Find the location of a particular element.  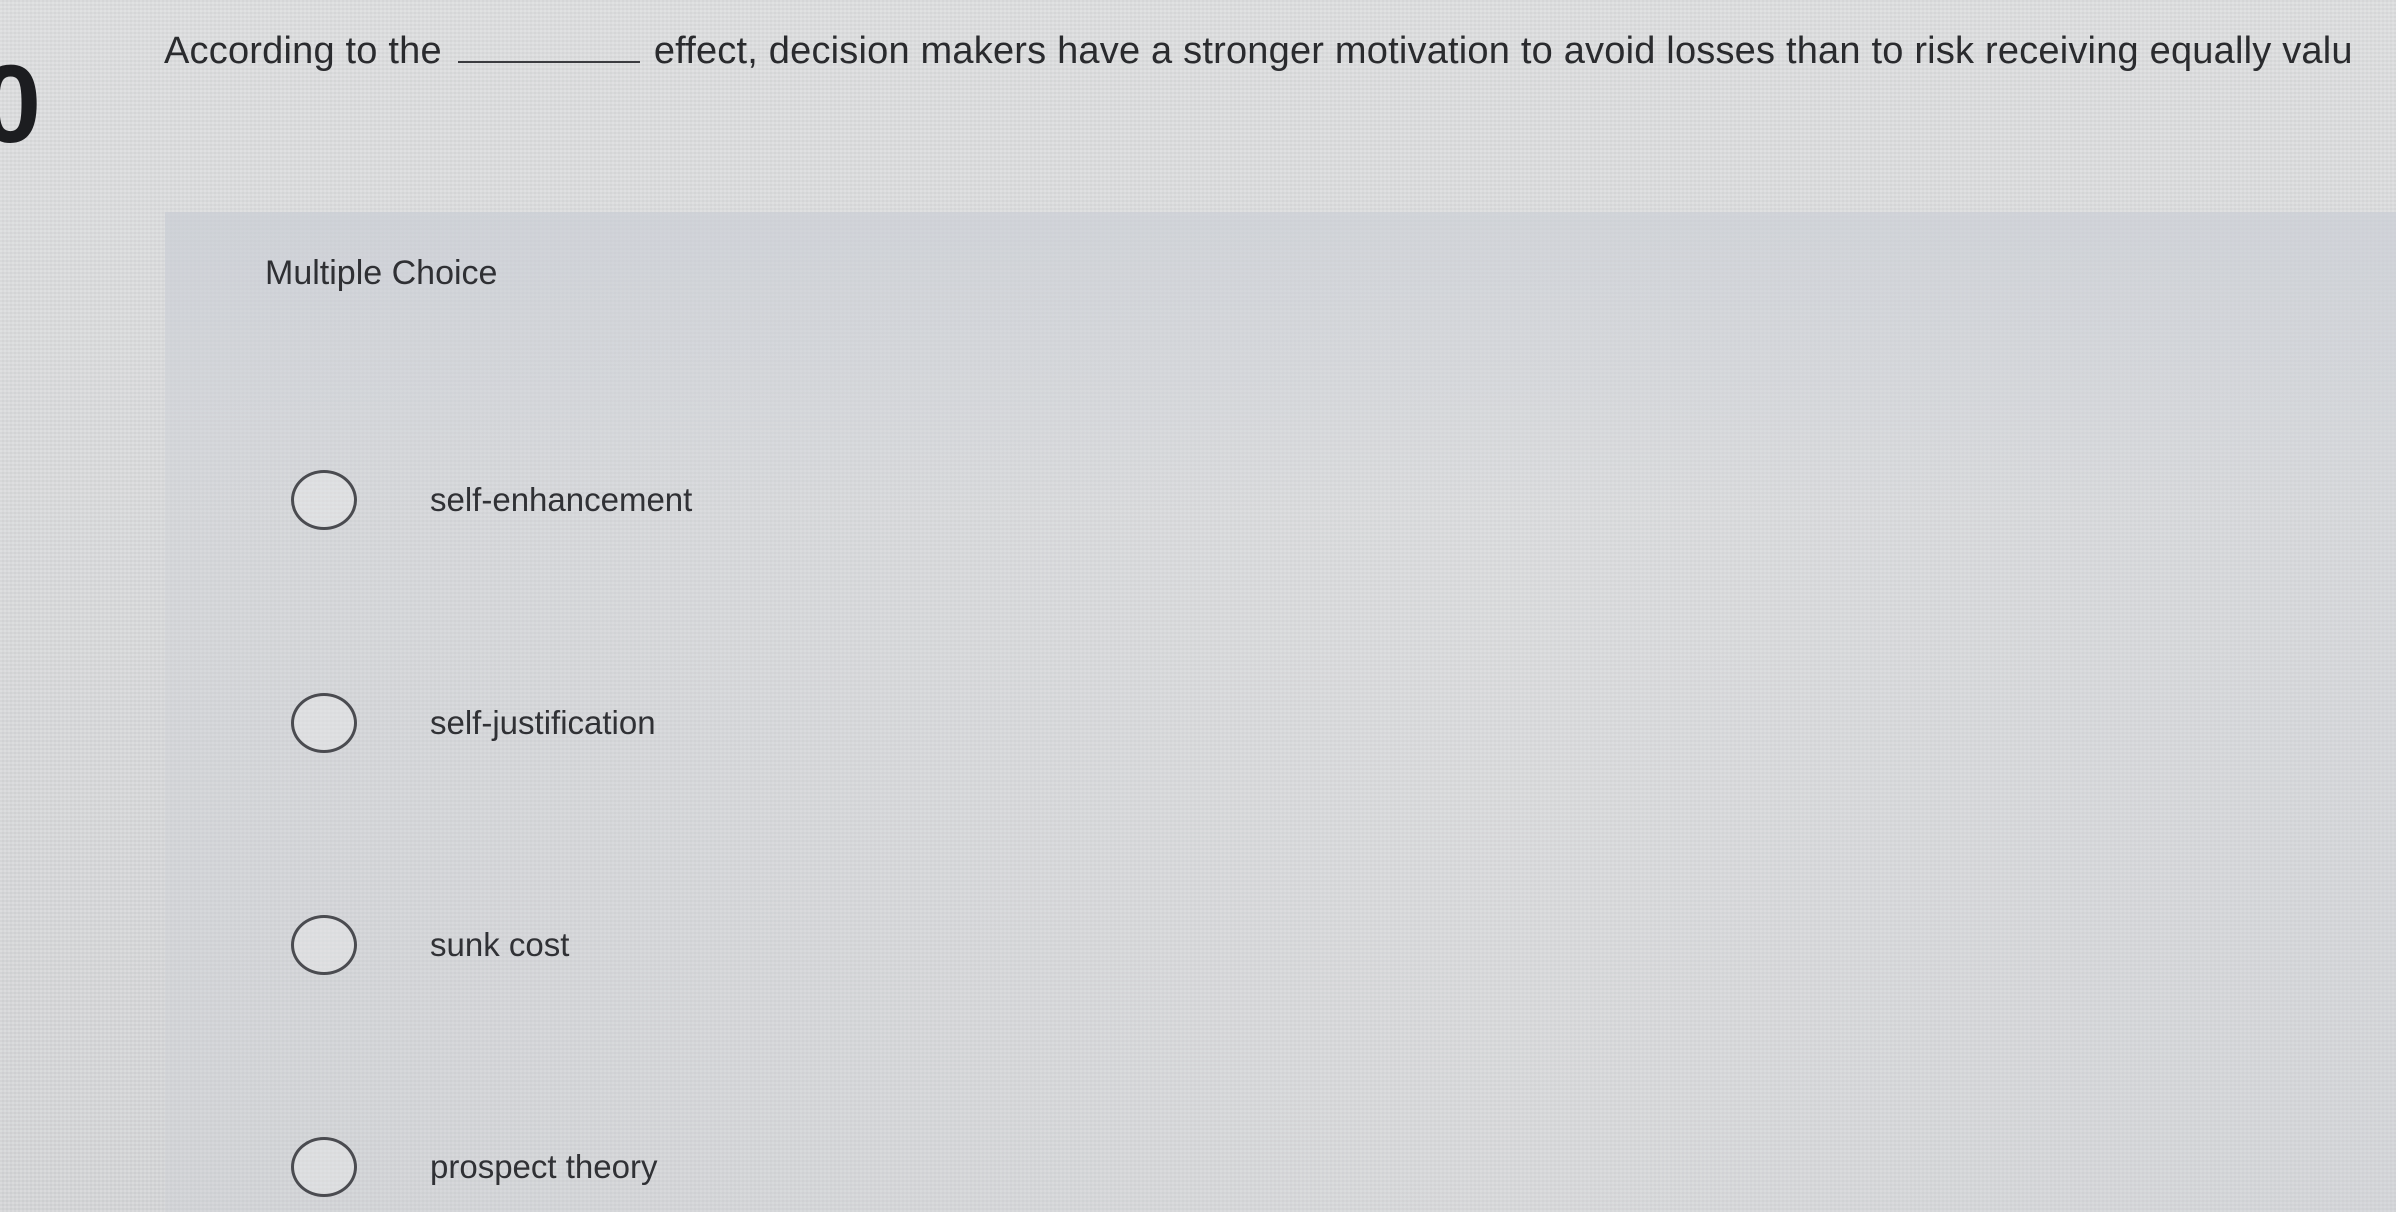

choice-option-3: sunk cost is located at coordinates (430, 945).